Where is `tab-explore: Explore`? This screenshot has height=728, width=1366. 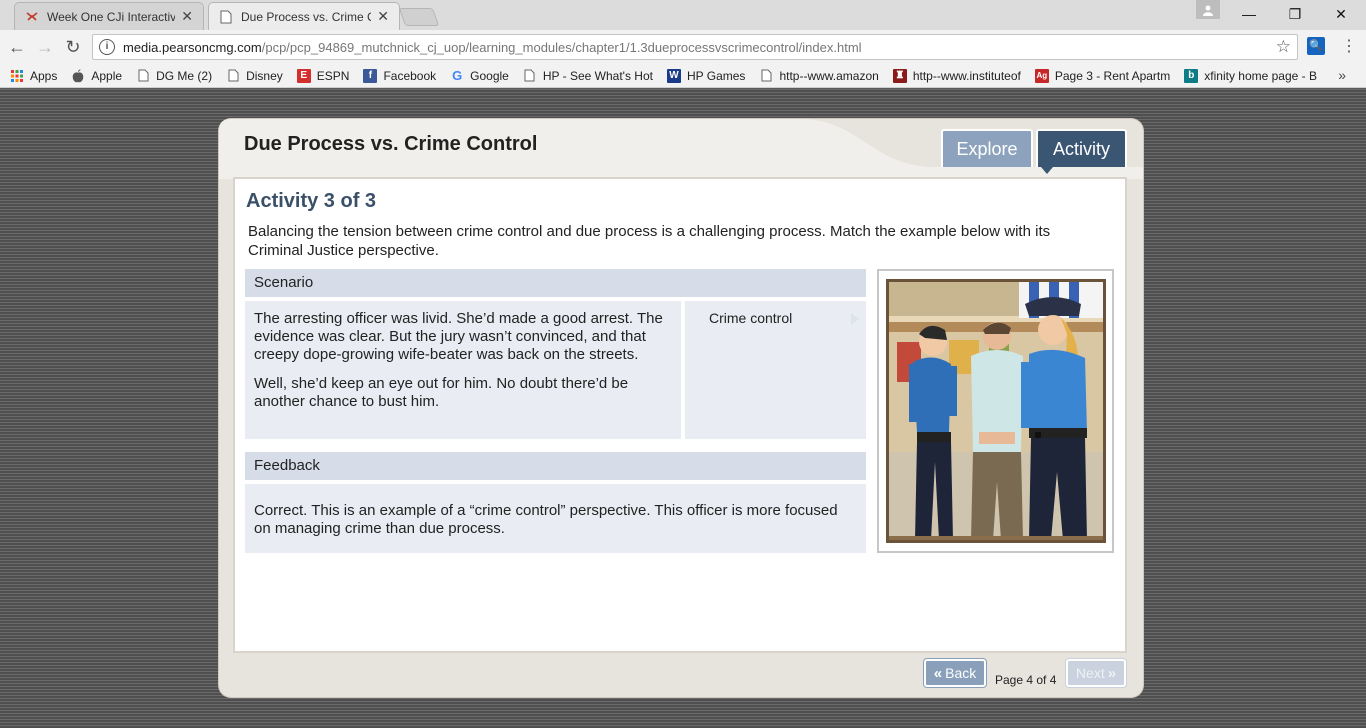 tab-explore: Explore is located at coordinates (987, 148).